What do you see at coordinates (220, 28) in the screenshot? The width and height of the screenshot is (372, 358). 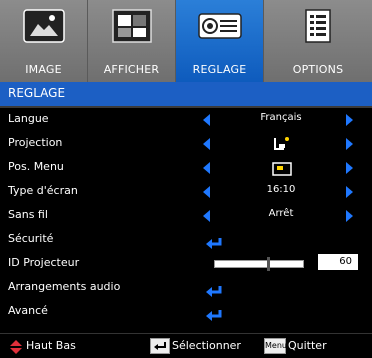 I see `projector-icon` at bounding box center [220, 28].